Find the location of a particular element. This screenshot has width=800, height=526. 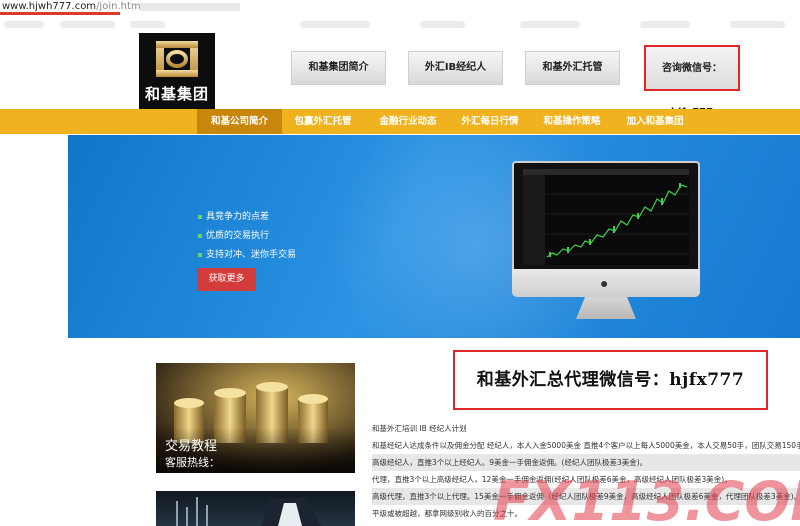

business-image-card is located at coordinates (255, 508).